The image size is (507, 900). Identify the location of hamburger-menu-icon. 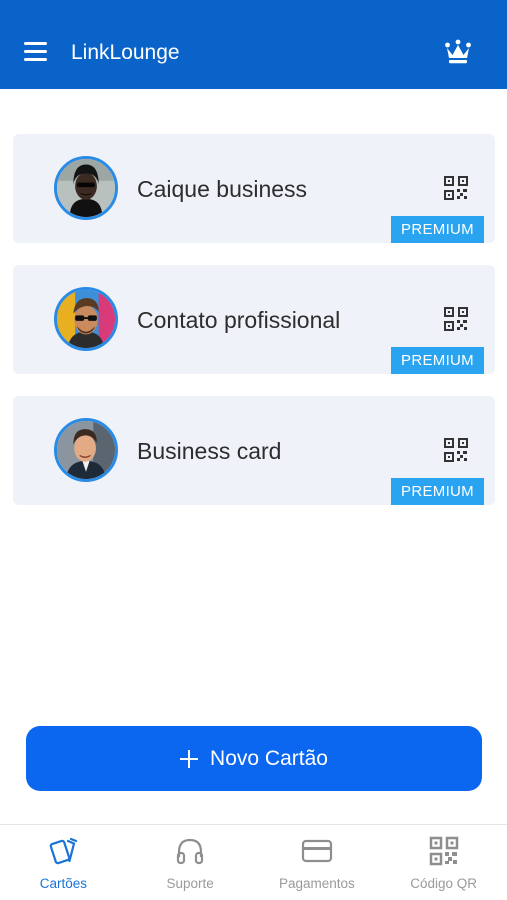
(36, 52).